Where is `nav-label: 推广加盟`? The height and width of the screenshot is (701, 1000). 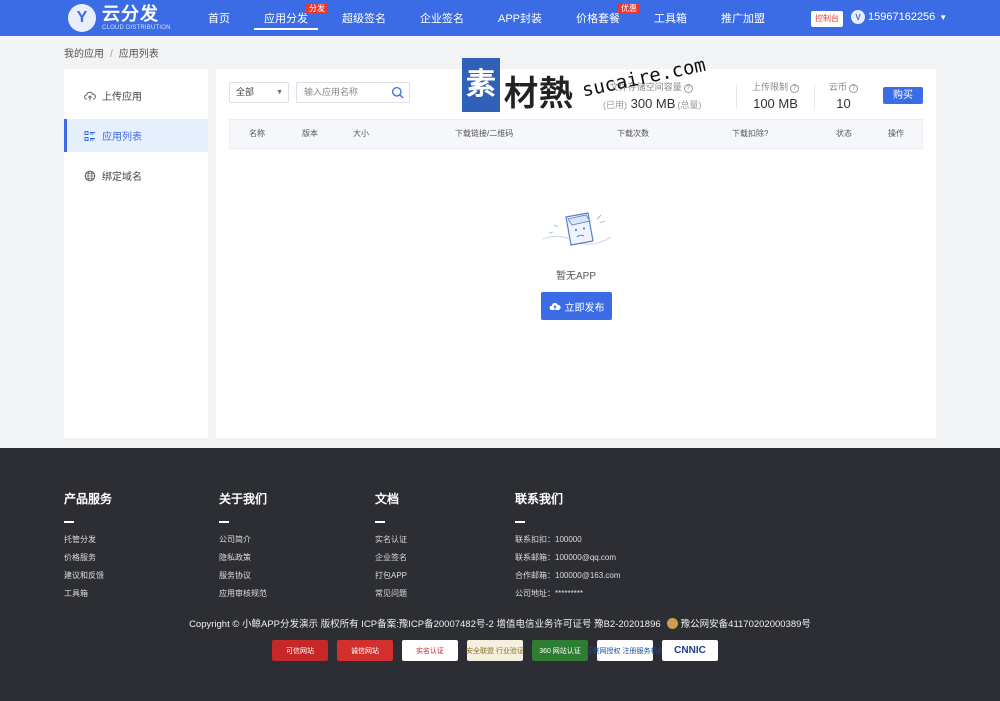 nav-label: 推广加盟 is located at coordinates (743, 19).